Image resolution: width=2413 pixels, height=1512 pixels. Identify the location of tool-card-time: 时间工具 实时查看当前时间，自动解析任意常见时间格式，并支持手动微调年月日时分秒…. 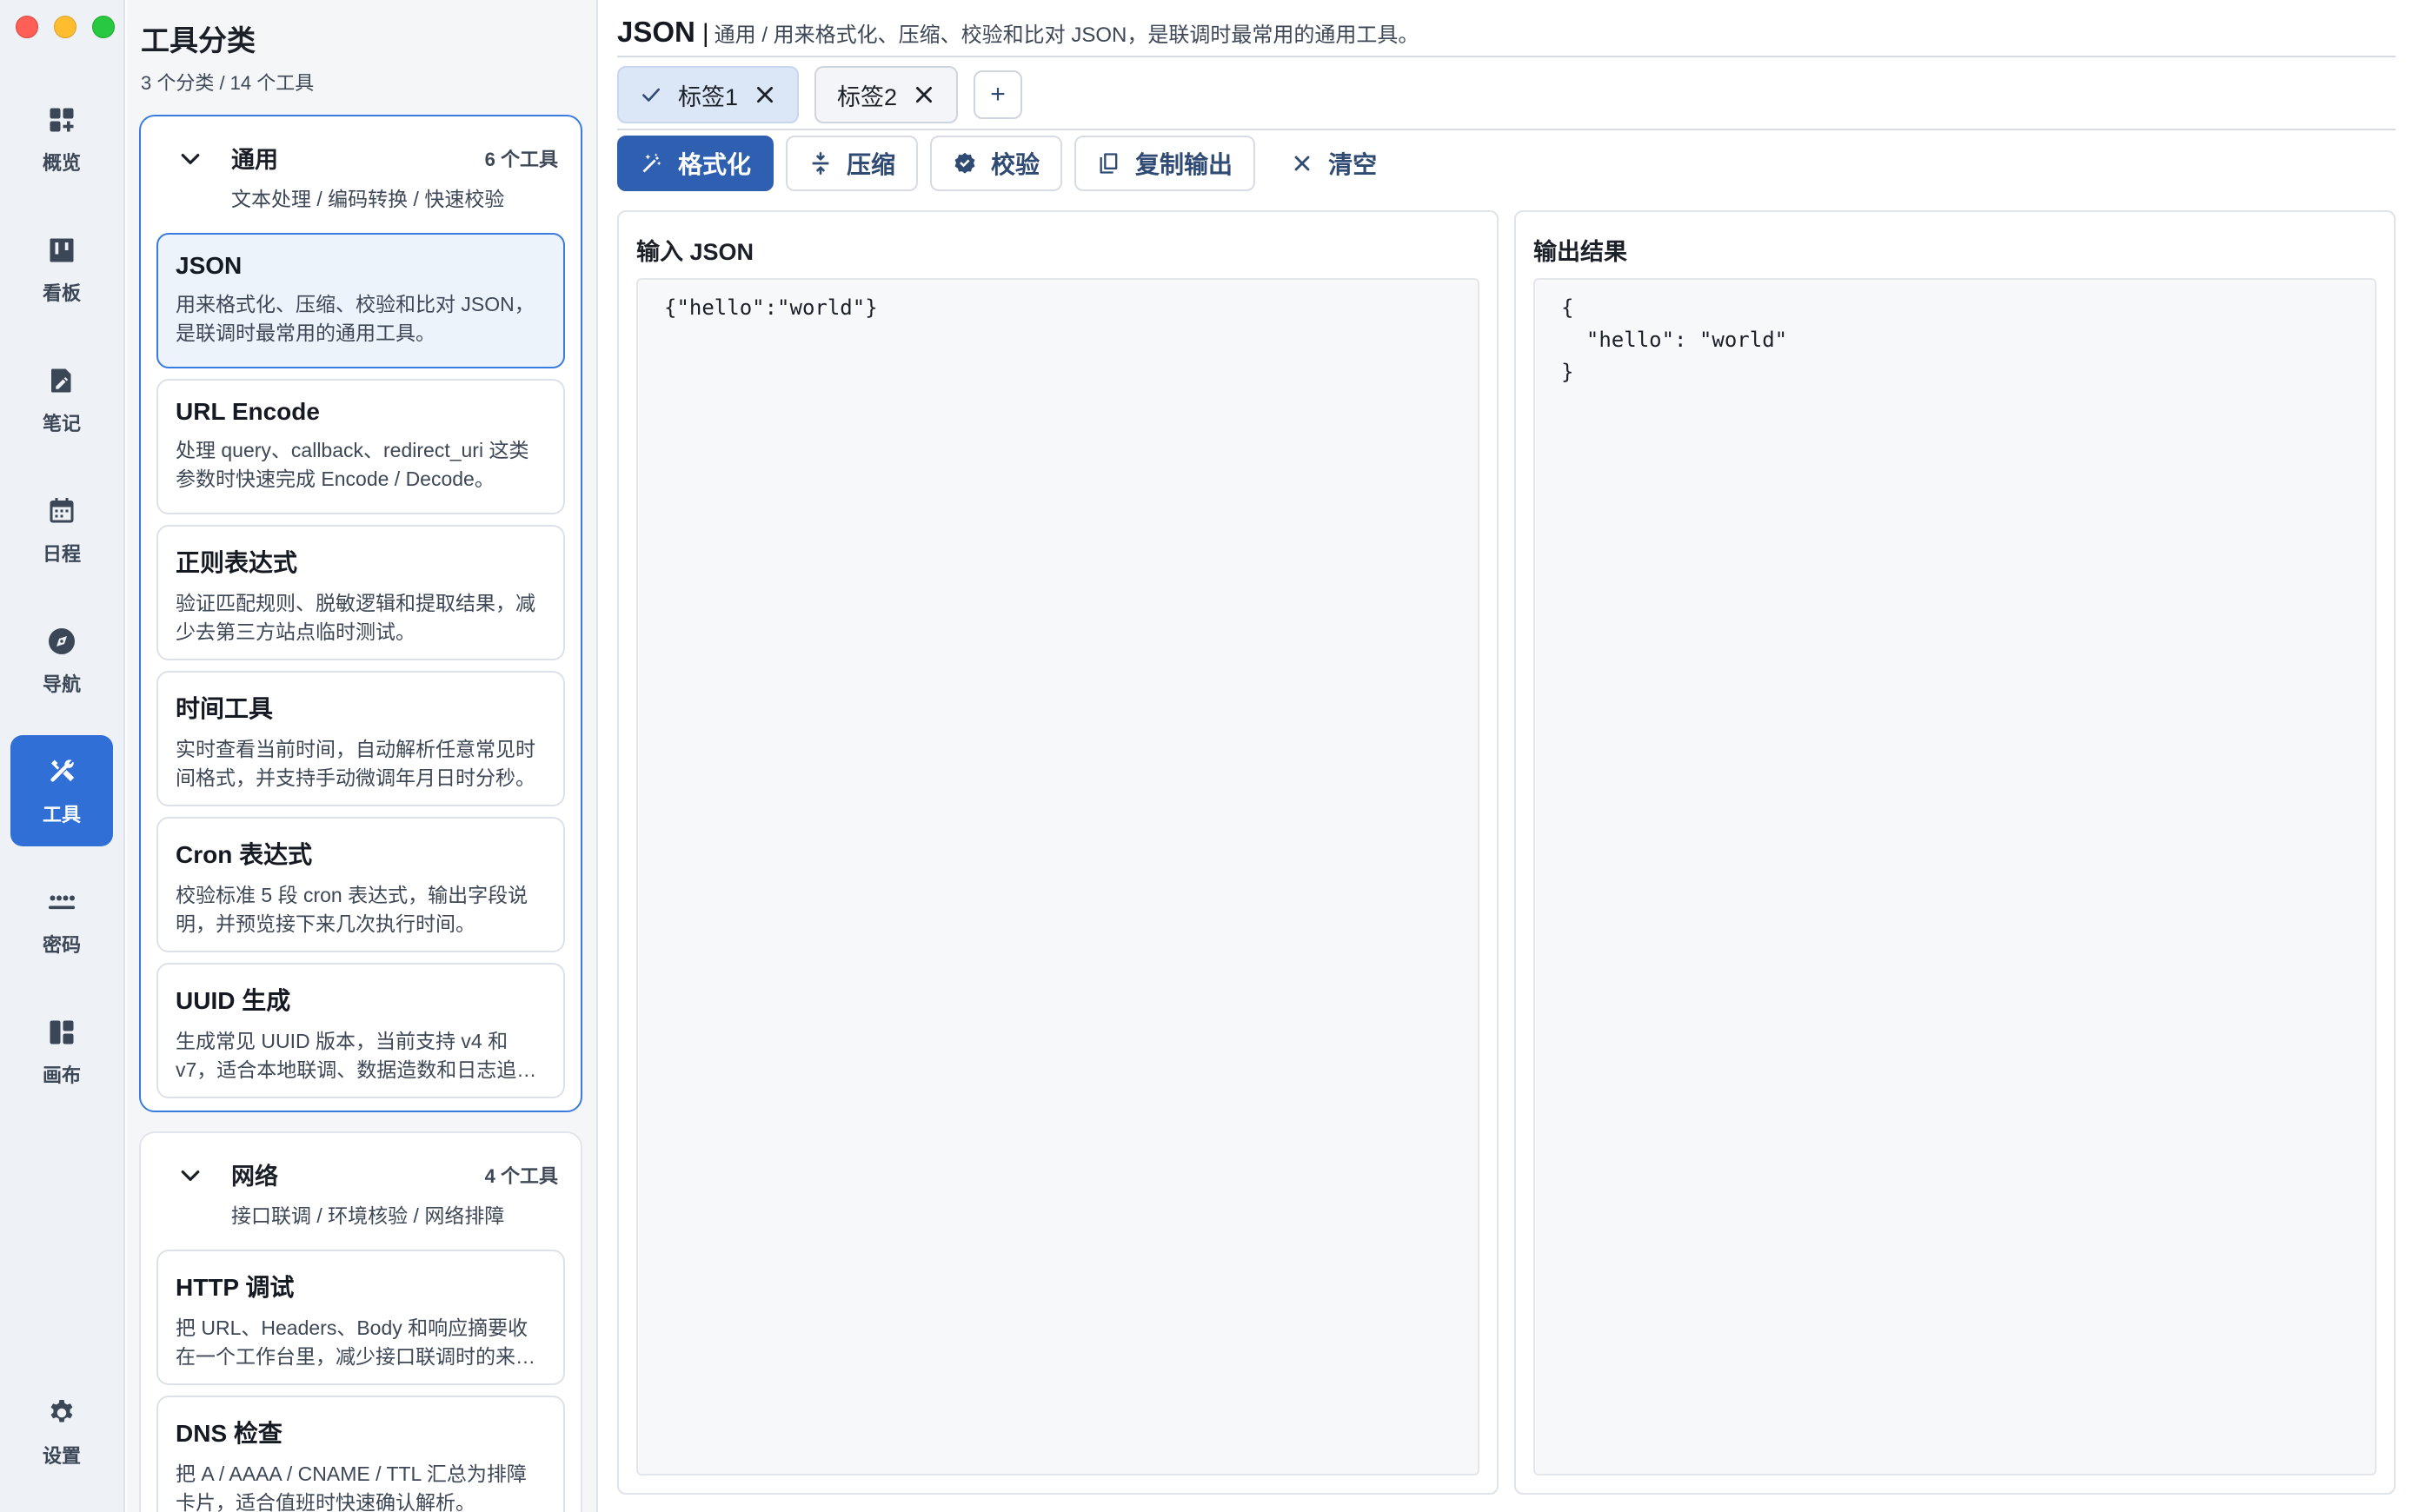
(360, 738).